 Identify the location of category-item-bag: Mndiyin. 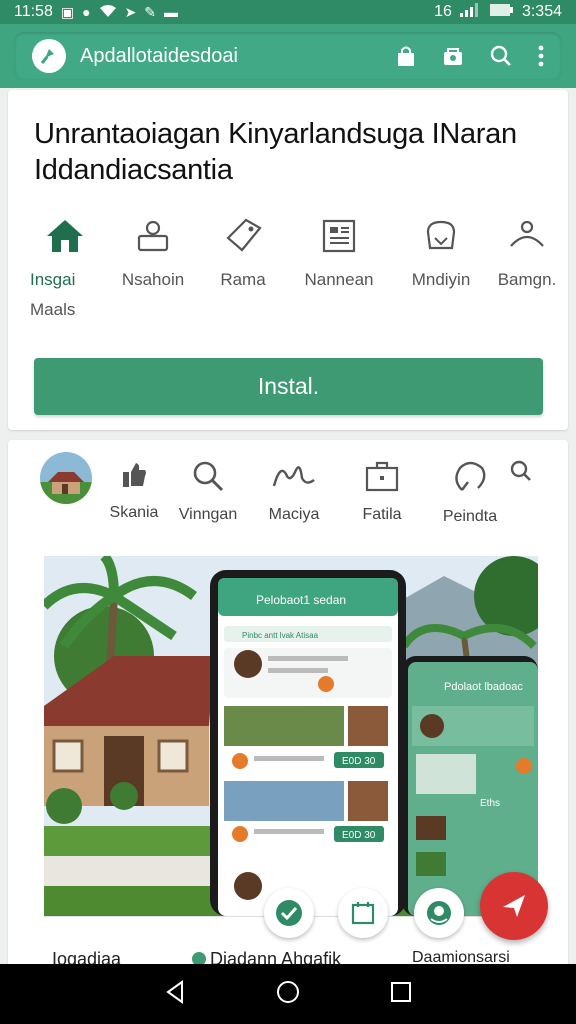
(441, 250).